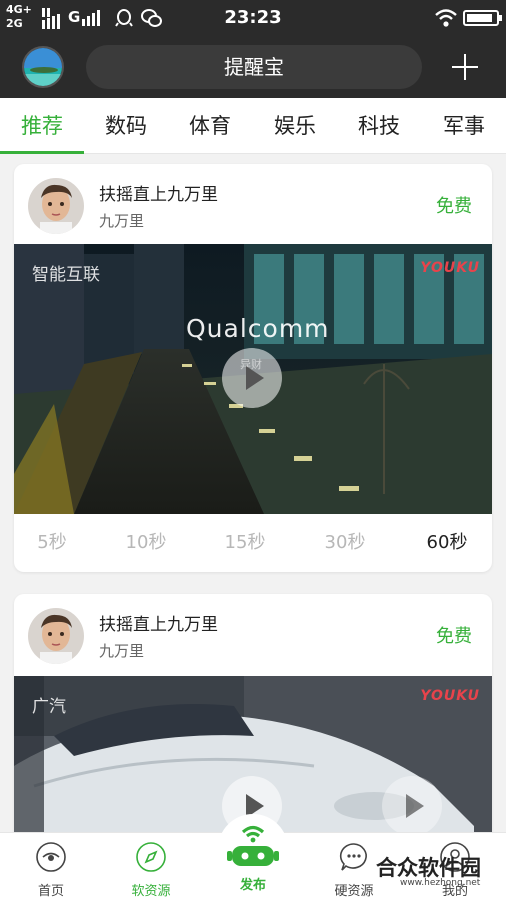 This screenshot has height=900, width=506. Describe the element at coordinates (253, 883) in the screenshot. I see `nav-publish-label: 发布` at that location.